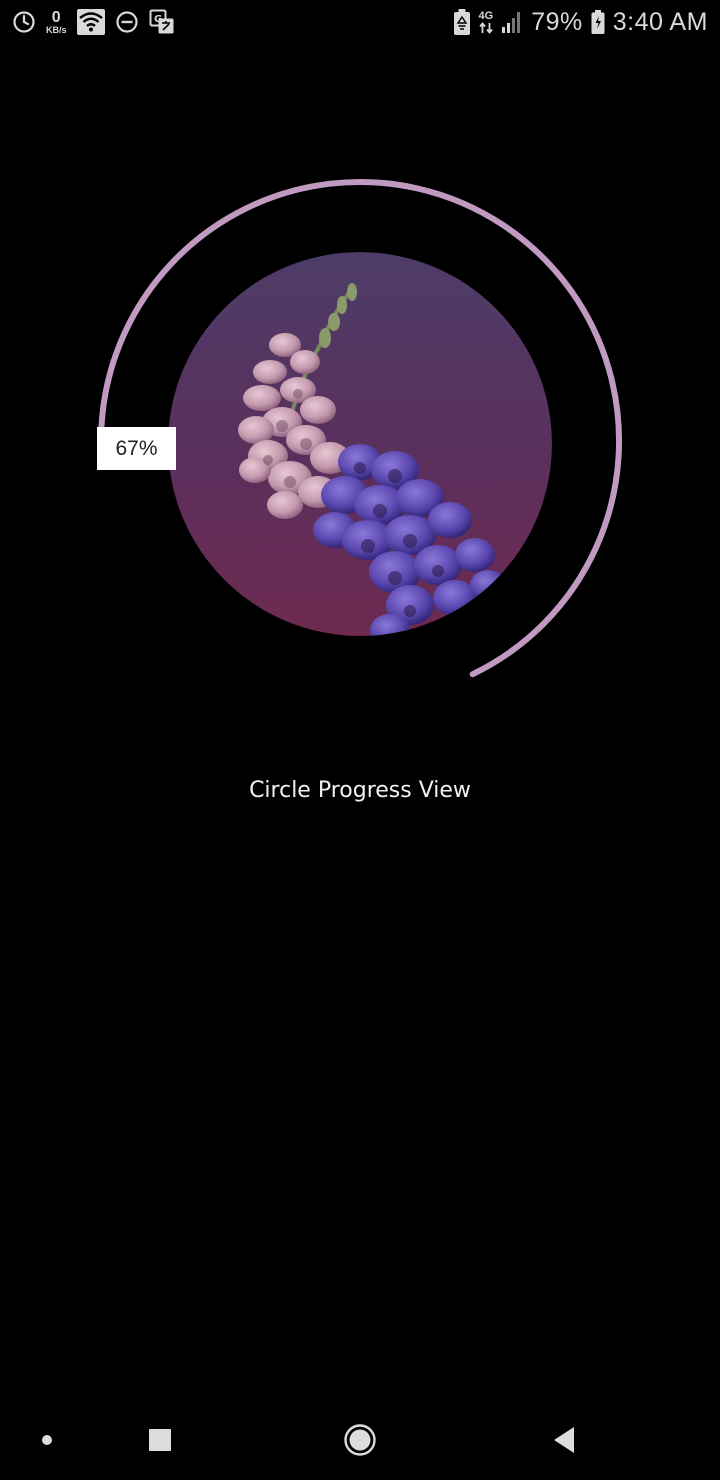 This screenshot has height=1480, width=720. I want to click on dot-icon, so click(47, 1440).